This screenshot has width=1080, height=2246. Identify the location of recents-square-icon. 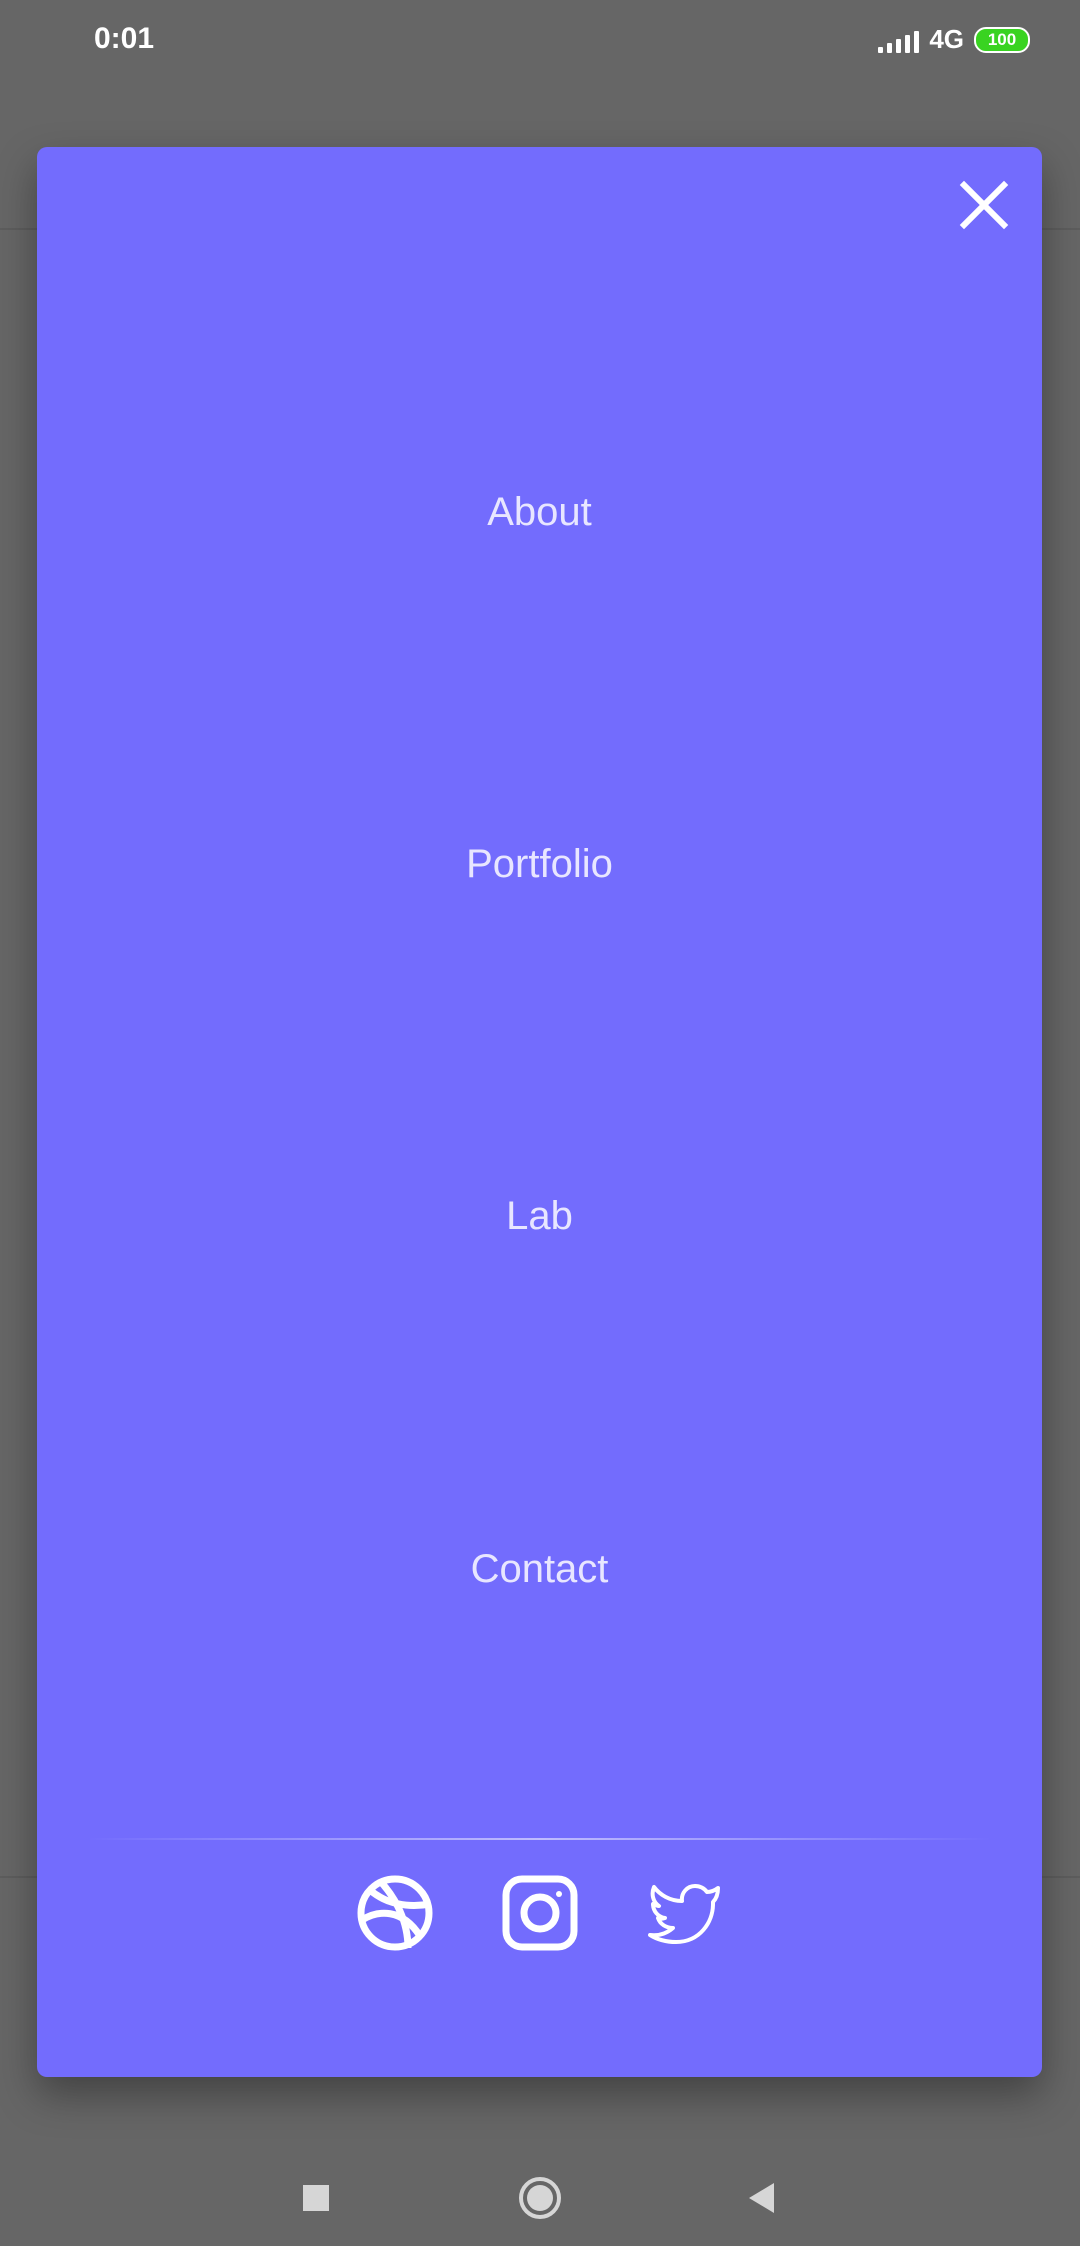
(316, 2198).